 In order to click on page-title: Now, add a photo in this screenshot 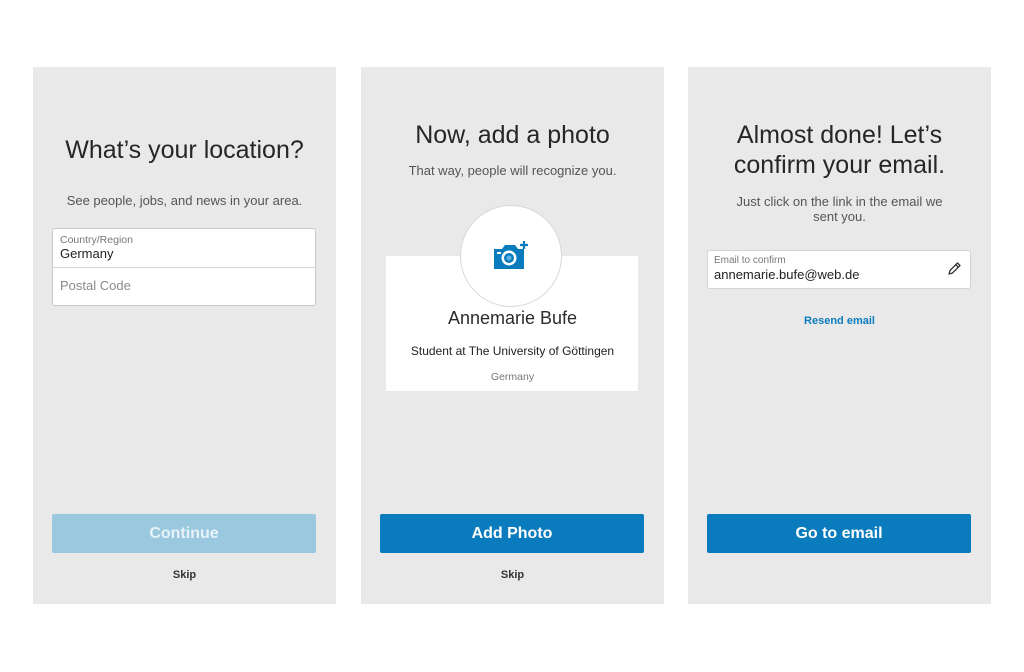, I will do `click(512, 135)`.